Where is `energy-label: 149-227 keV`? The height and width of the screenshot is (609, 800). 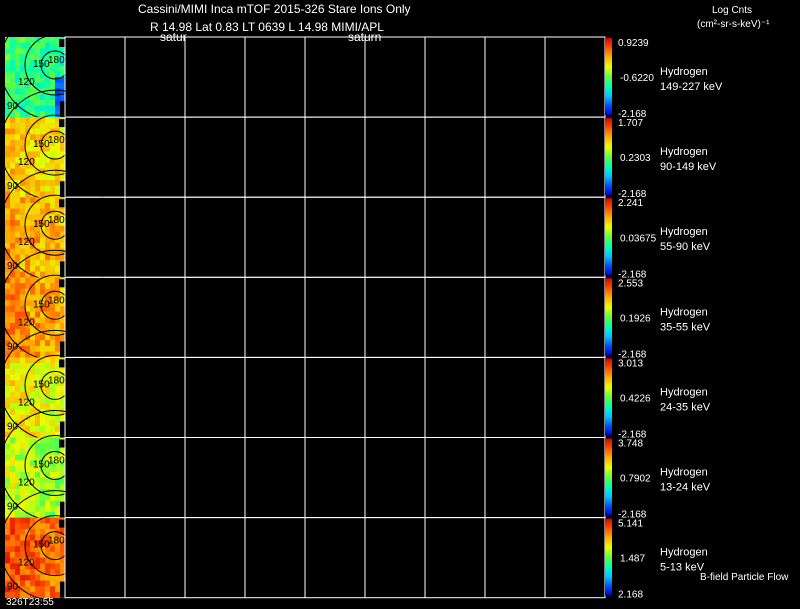 energy-label: 149-227 keV is located at coordinates (691, 87).